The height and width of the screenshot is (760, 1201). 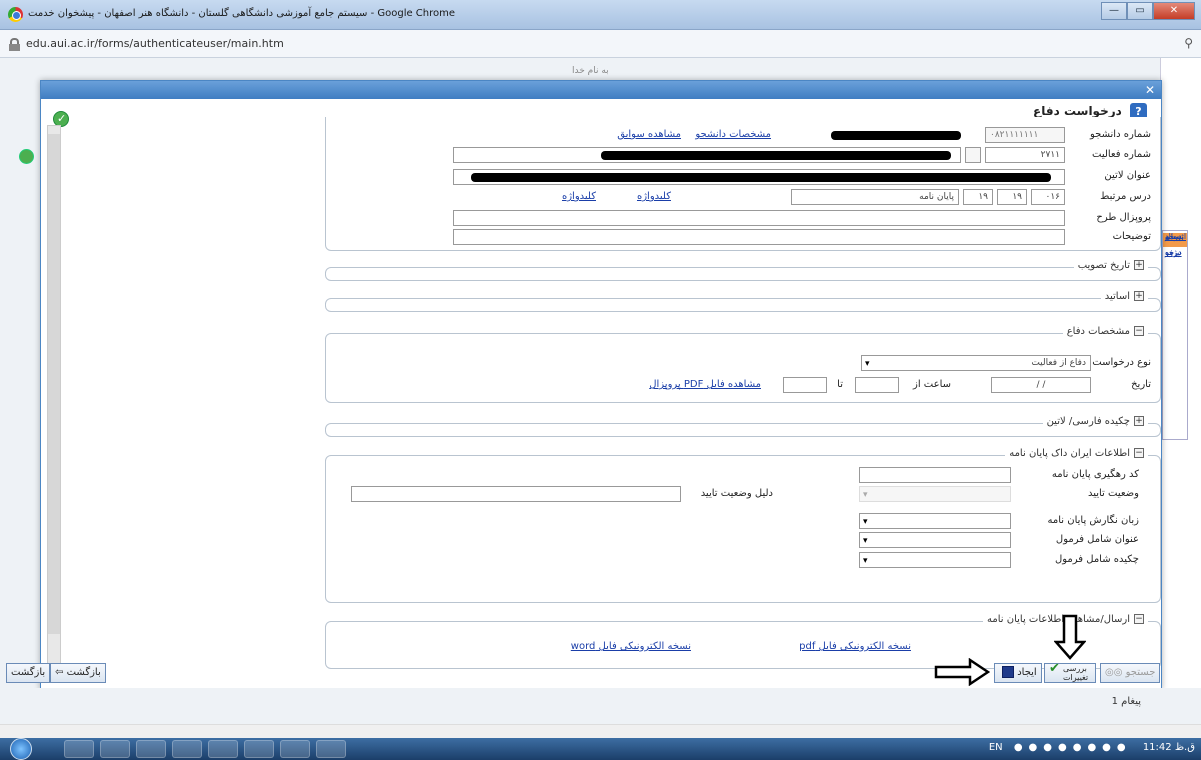 I want to click on window-controls: — ▭ ✕, so click(x=1148, y=11).